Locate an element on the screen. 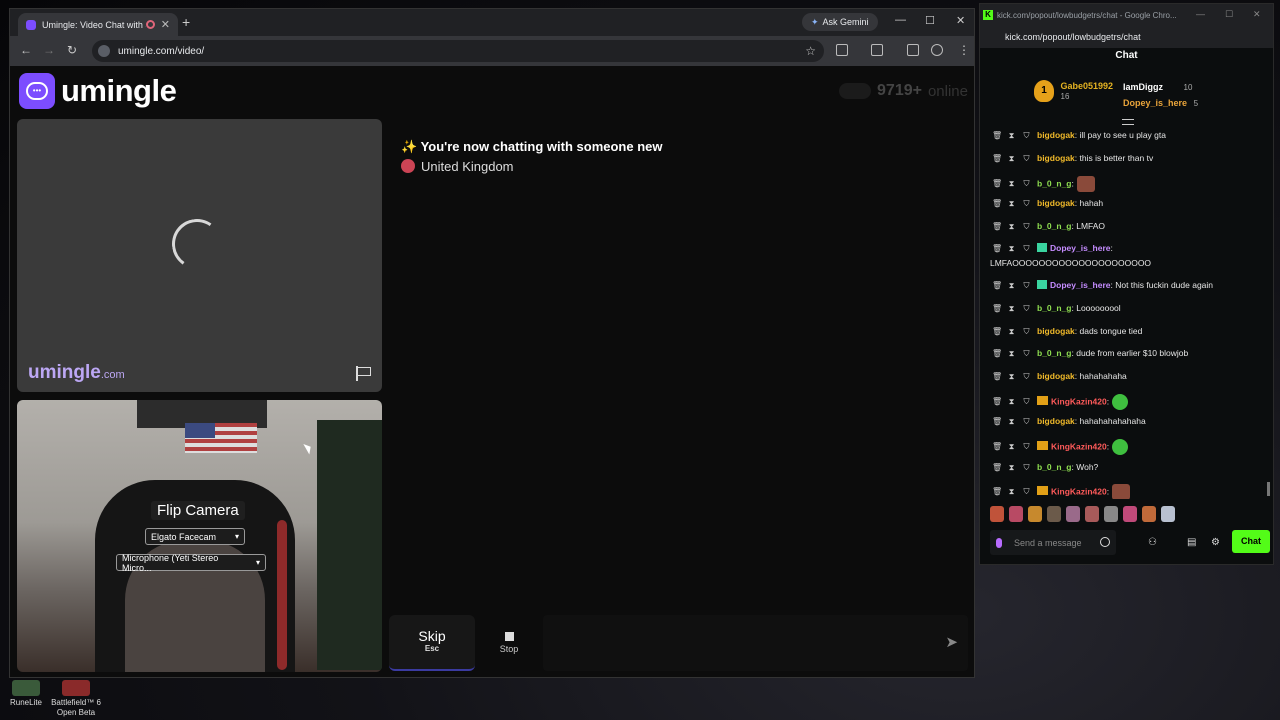 This screenshot has width=1280, height=720. message-input: ➤ is located at coordinates (755, 643).